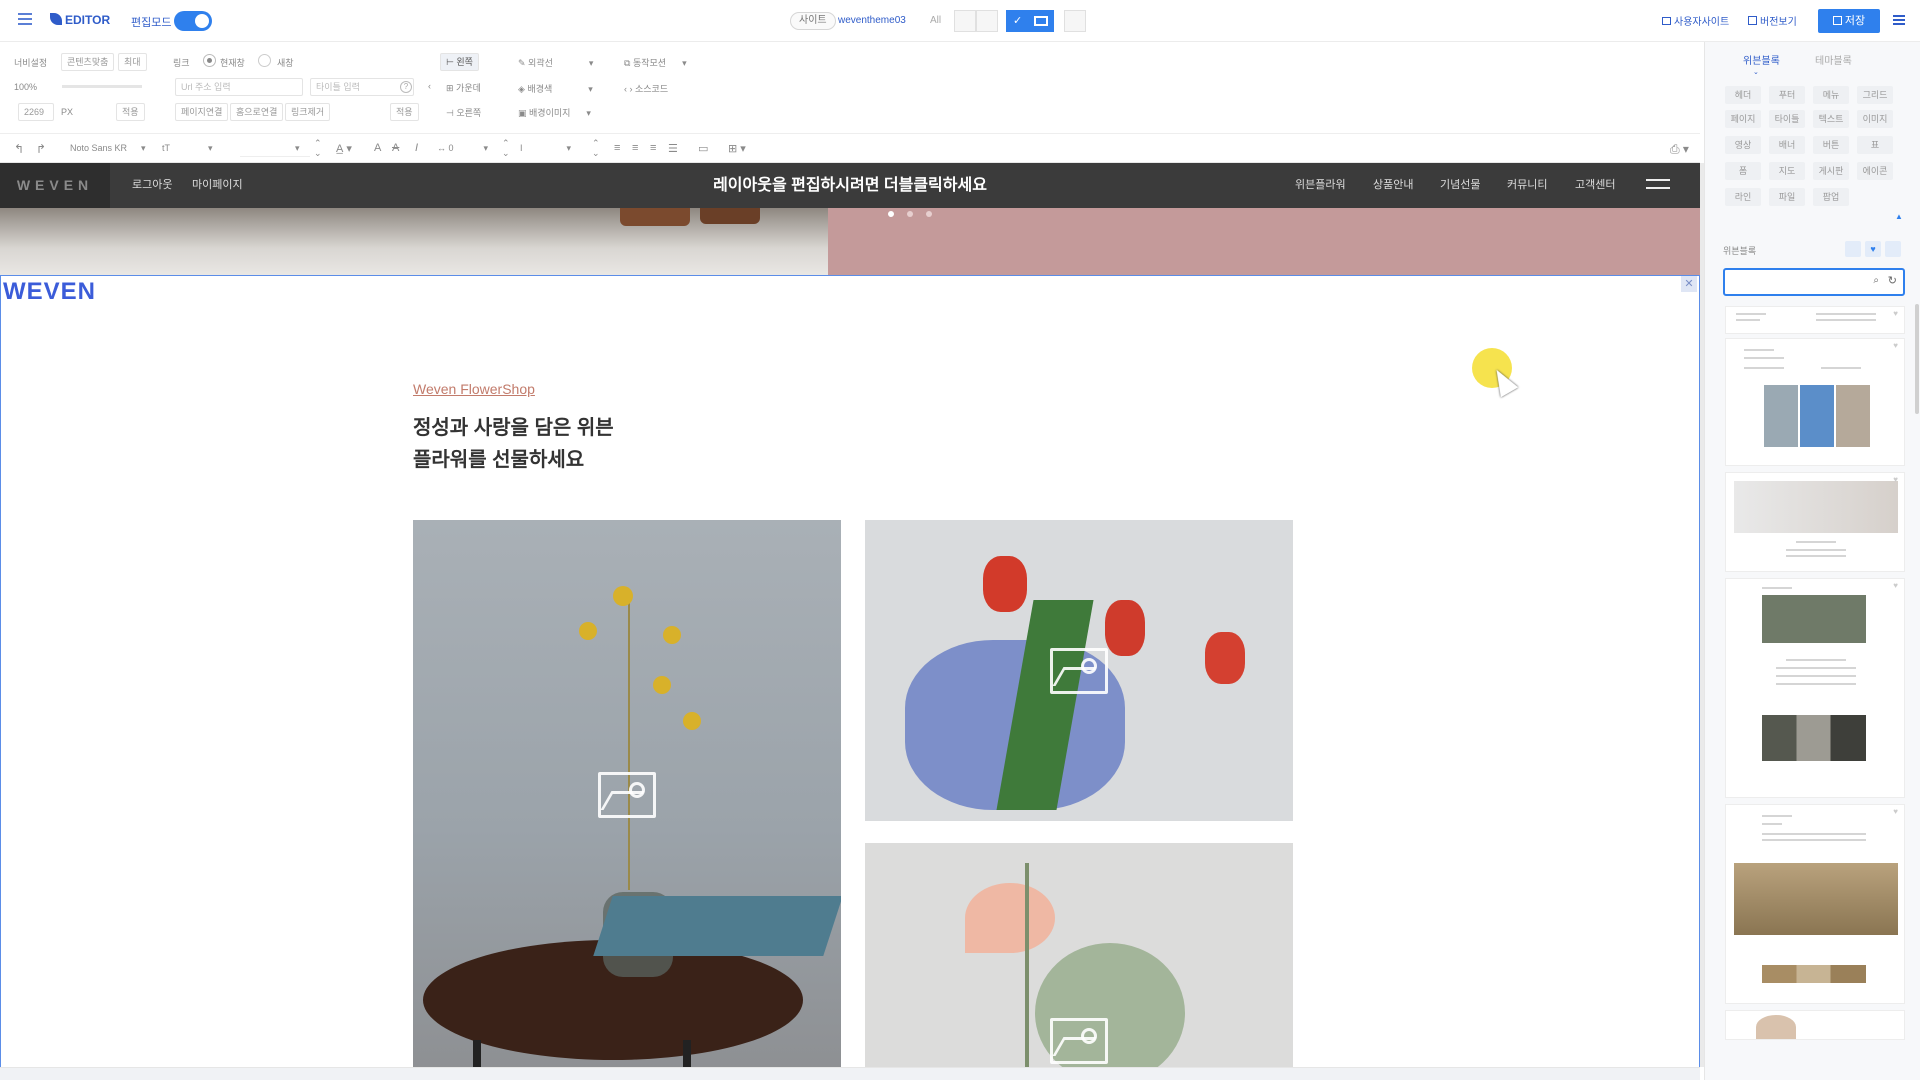 The image size is (1920, 1080). What do you see at coordinates (1831, 119) in the screenshot?
I see `category-text: 텍스트` at bounding box center [1831, 119].